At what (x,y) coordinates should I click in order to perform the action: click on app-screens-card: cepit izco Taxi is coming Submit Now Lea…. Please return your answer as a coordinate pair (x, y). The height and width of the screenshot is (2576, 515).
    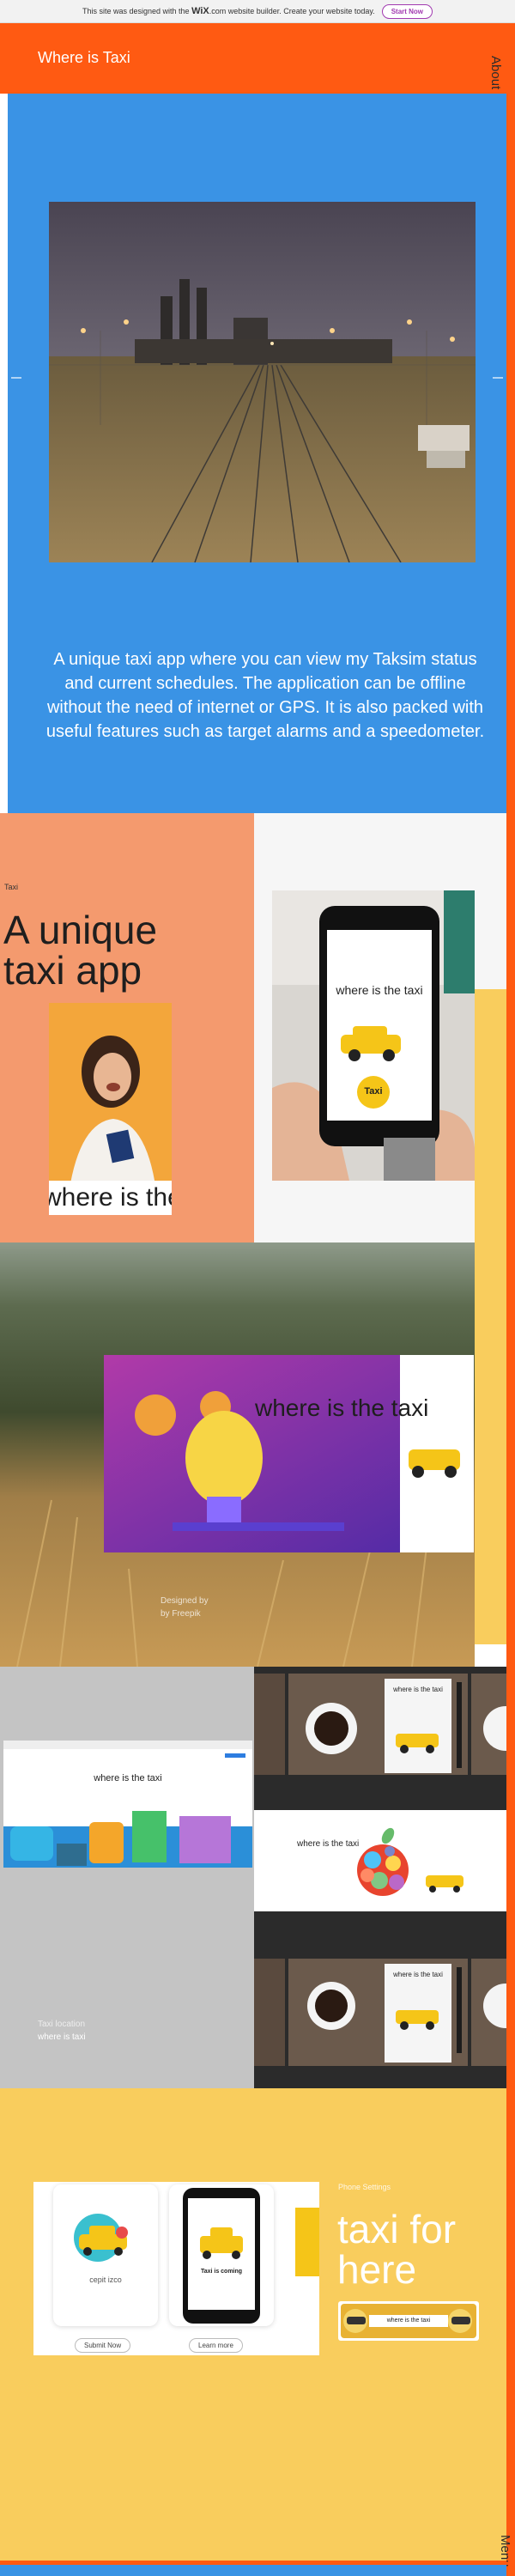
    Looking at the image, I should click on (176, 2268).